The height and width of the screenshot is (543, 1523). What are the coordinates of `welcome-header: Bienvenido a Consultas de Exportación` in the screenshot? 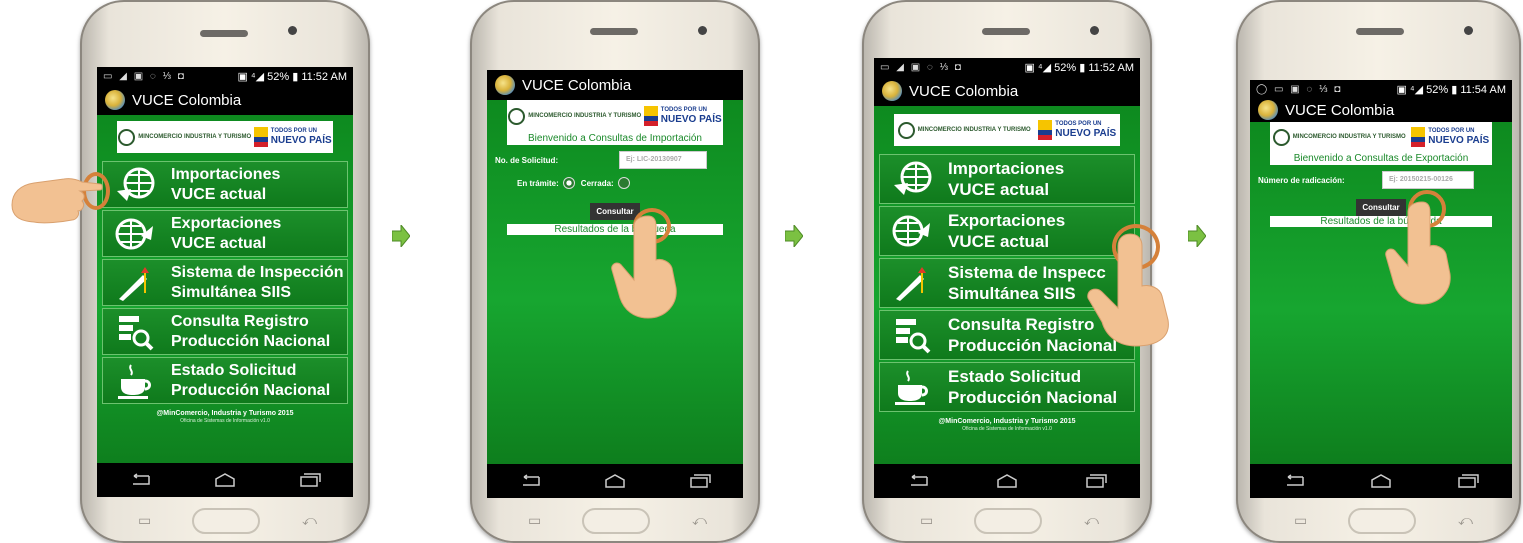 It's located at (1381, 158).